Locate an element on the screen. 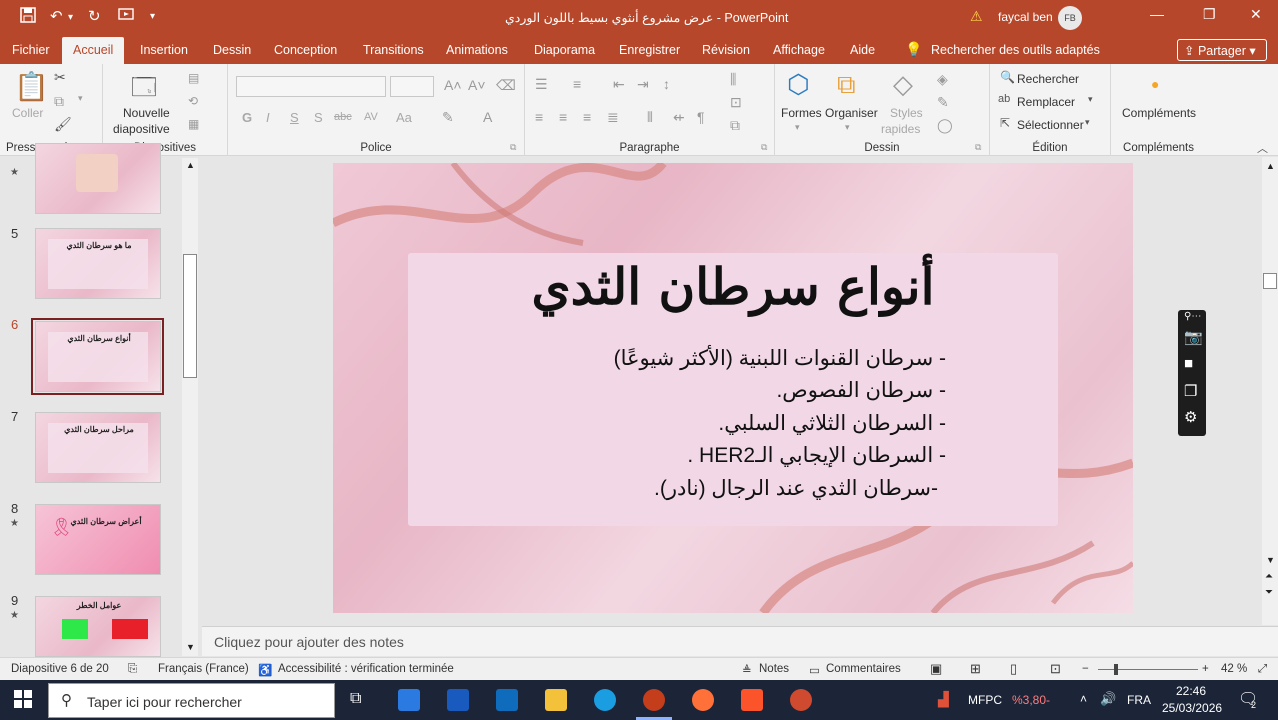  reset-icon: ⟲ is located at coordinates (193, 101).